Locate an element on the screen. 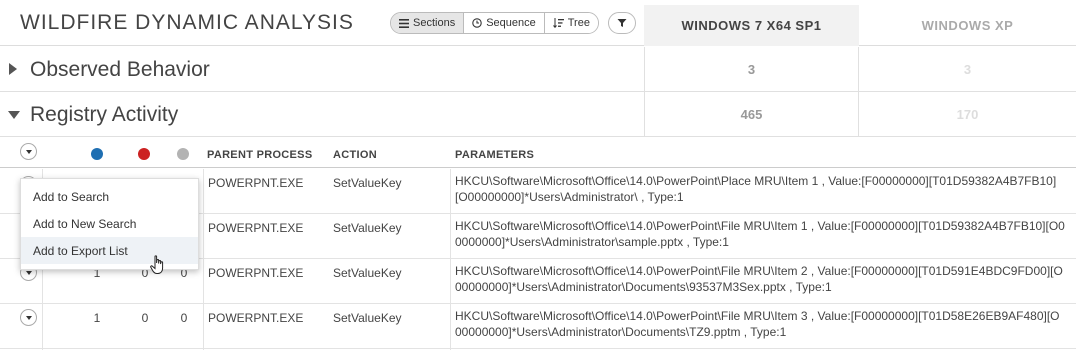 The width and height of the screenshot is (1076, 350). select-all-dropdown is located at coordinates (28, 151).